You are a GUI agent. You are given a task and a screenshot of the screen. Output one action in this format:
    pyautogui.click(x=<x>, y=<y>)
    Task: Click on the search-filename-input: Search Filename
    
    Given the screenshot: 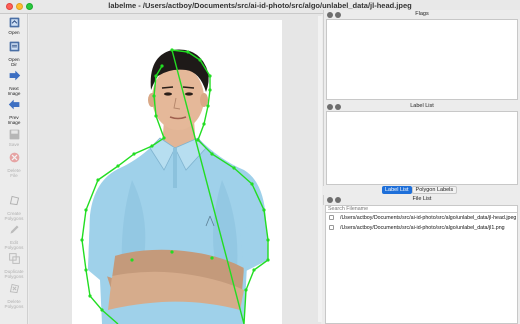 What is the action you would take?
    pyautogui.click(x=421, y=209)
    